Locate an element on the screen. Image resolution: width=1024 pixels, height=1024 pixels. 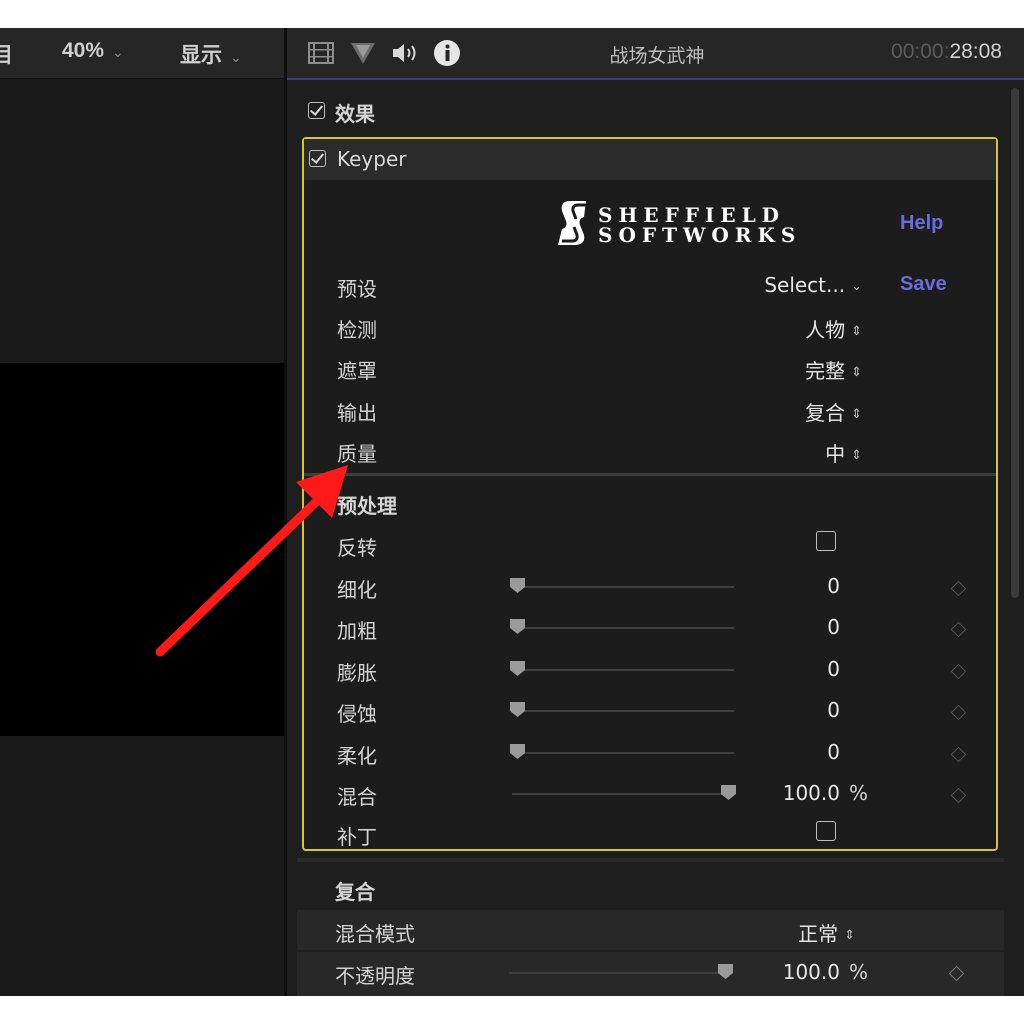
slider-label: 混合 is located at coordinates (357, 797).